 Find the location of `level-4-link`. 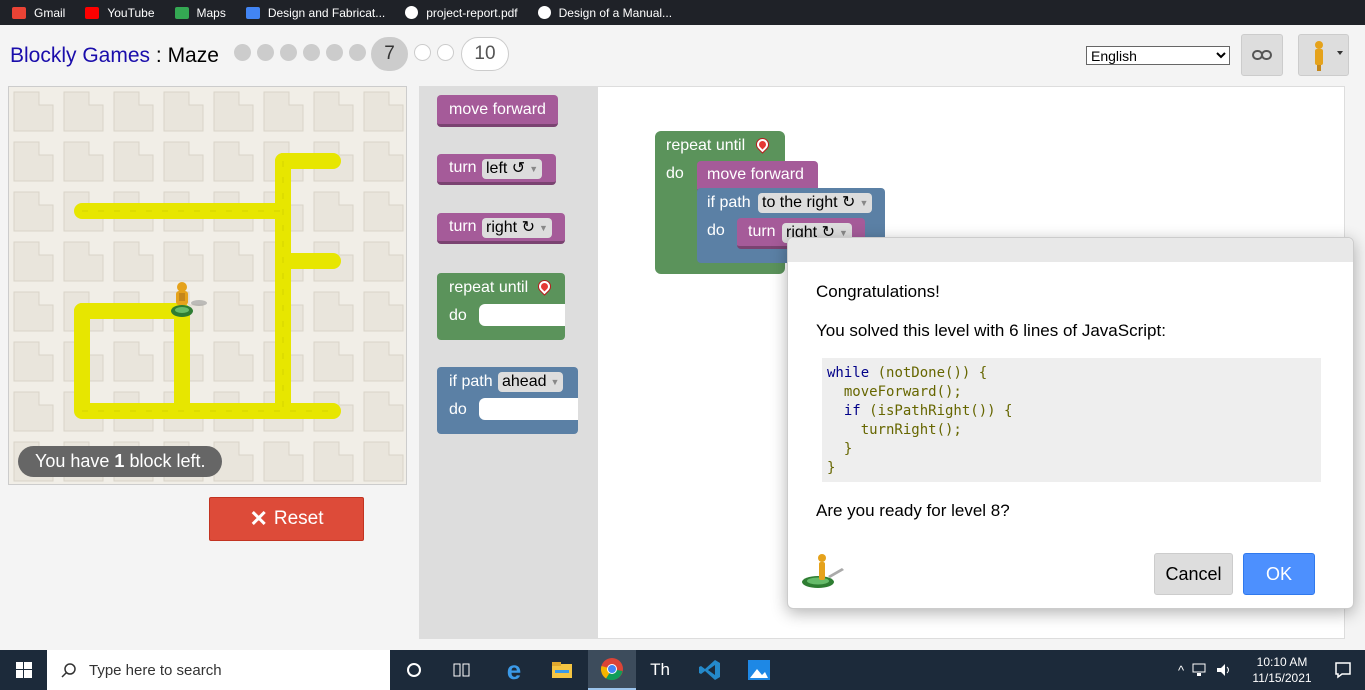

level-4-link is located at coordinates (311, 52).